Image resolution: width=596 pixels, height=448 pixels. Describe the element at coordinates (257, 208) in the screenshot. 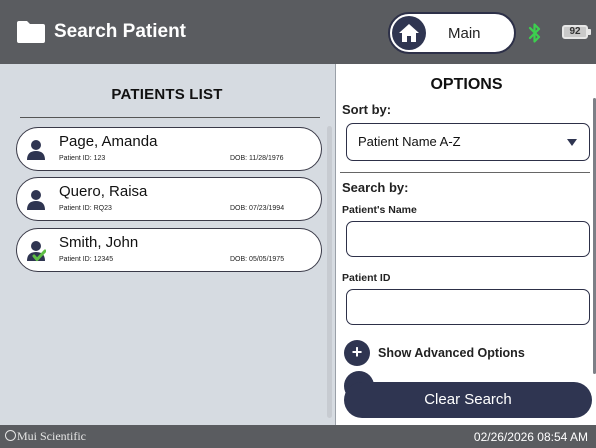

I see `patient-dob: DOB: 07/23/1994` at that location.